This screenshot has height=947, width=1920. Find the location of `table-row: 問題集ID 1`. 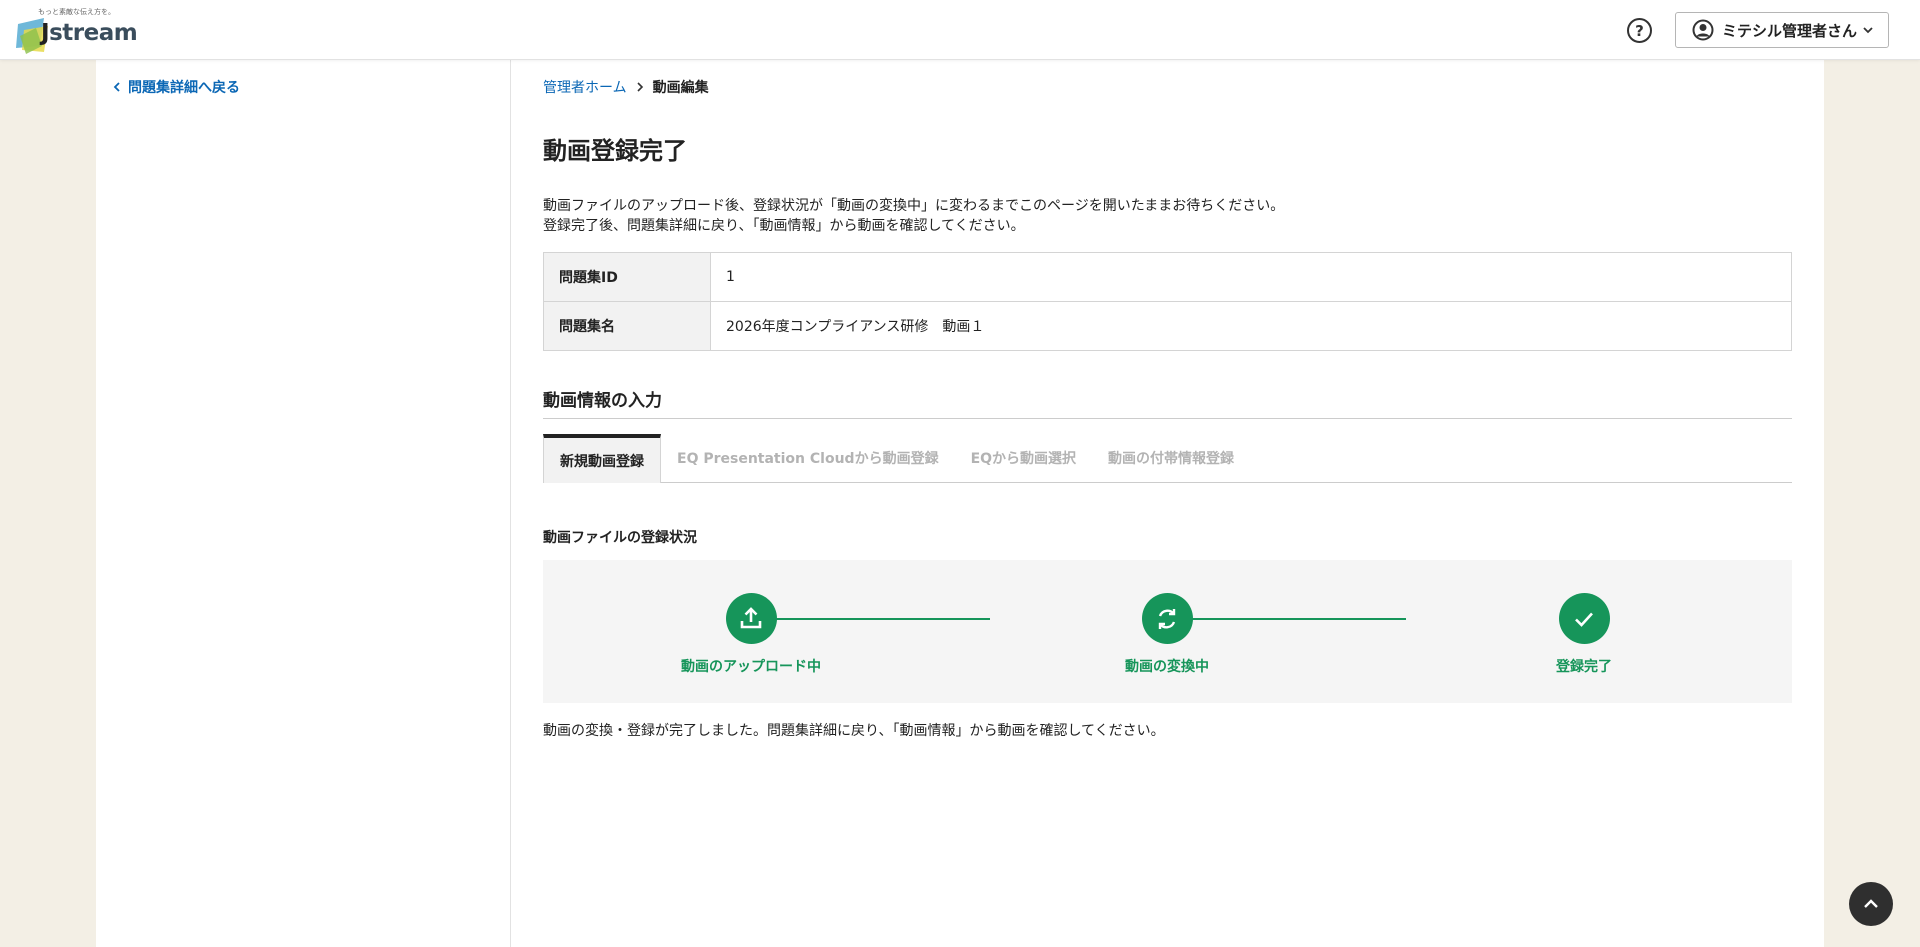

table-row: 問題集ID 1 is located at coordinates (1167, 277).